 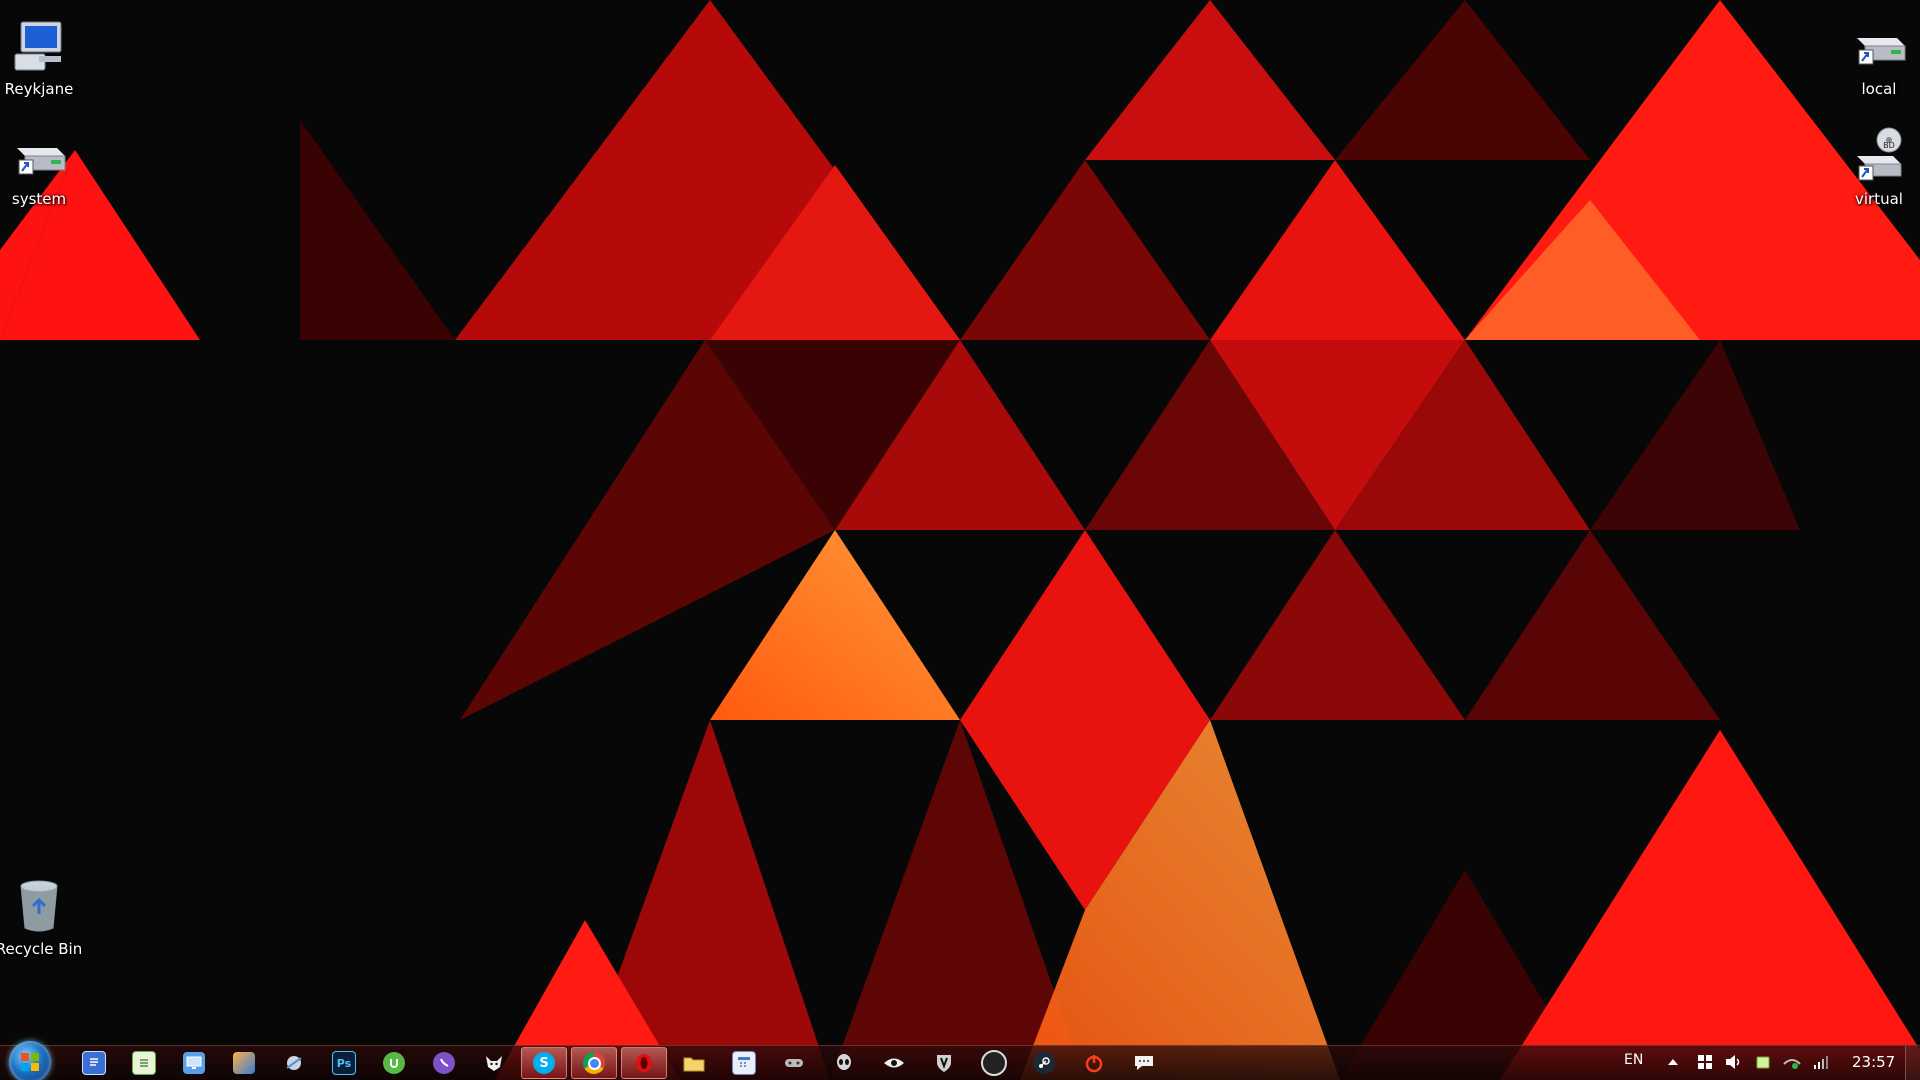 I want to click on taskbar-notepad, so click(x=144, y=1063).